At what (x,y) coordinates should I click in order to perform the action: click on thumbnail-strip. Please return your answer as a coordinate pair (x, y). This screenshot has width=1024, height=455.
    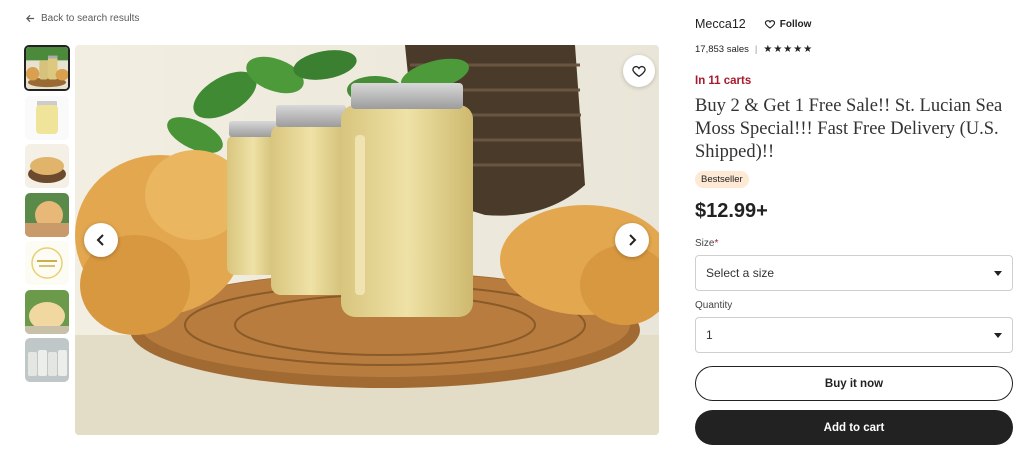
    Looking at the image, I should click on (47, 216).